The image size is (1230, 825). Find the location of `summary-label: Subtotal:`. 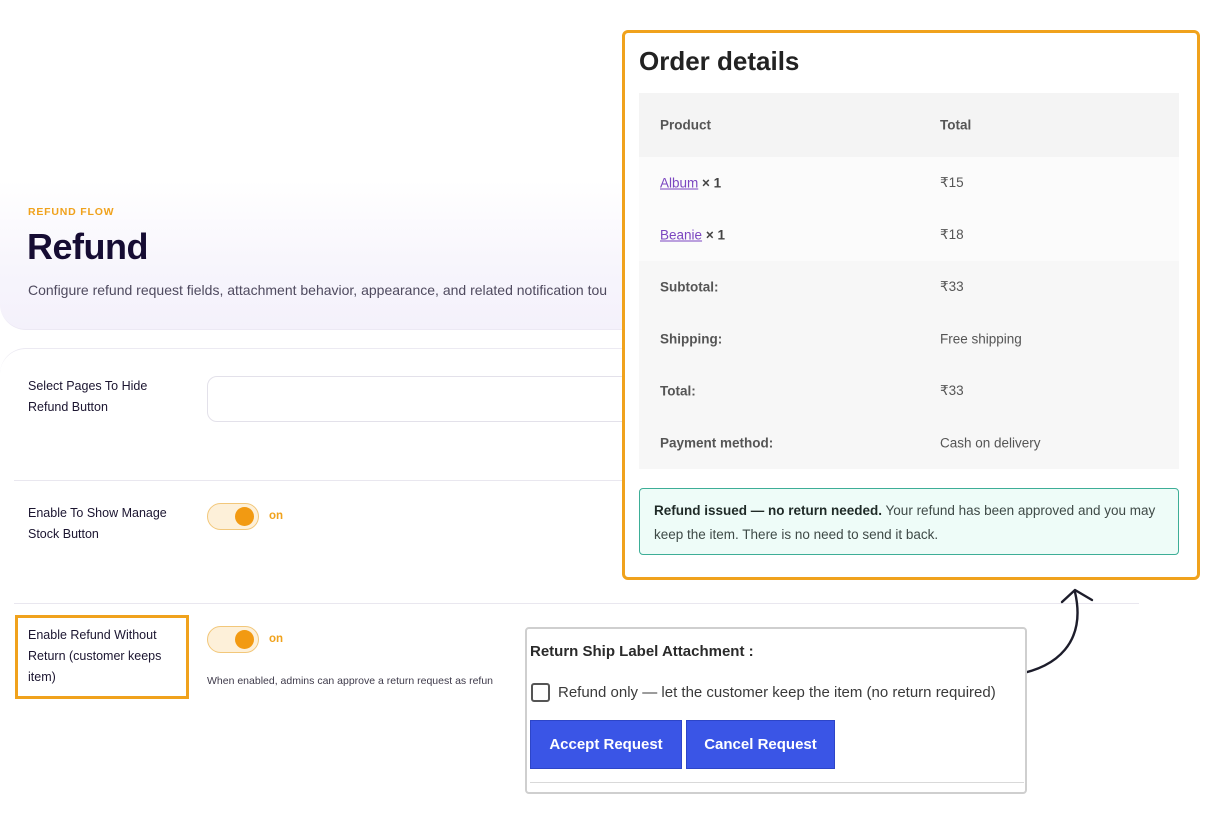

summary-label: Subtotal: is located at coordinates (689, 287).